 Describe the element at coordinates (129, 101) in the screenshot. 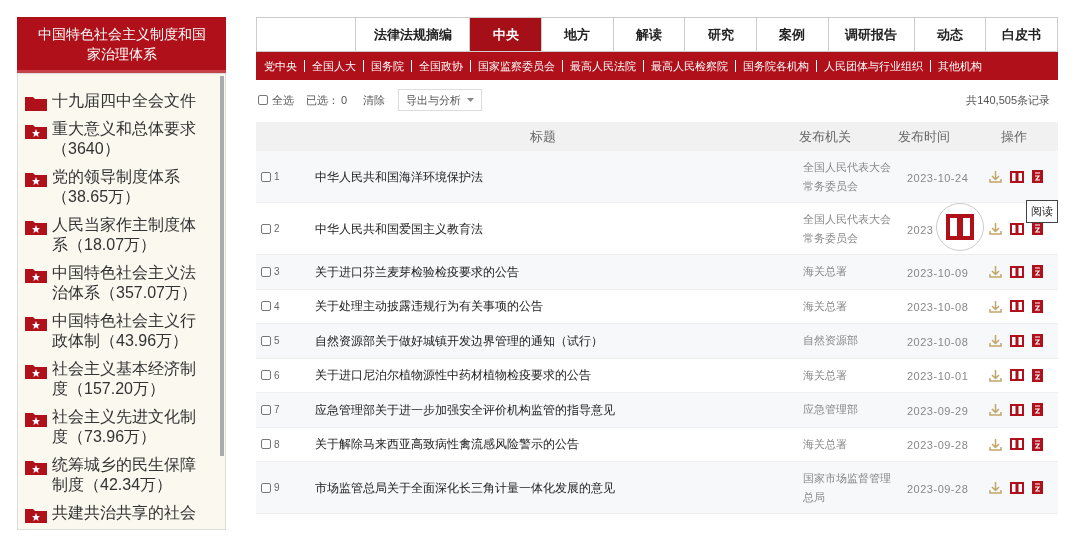

I see `sidebar-item: 十九届四中全会文件` at that location.